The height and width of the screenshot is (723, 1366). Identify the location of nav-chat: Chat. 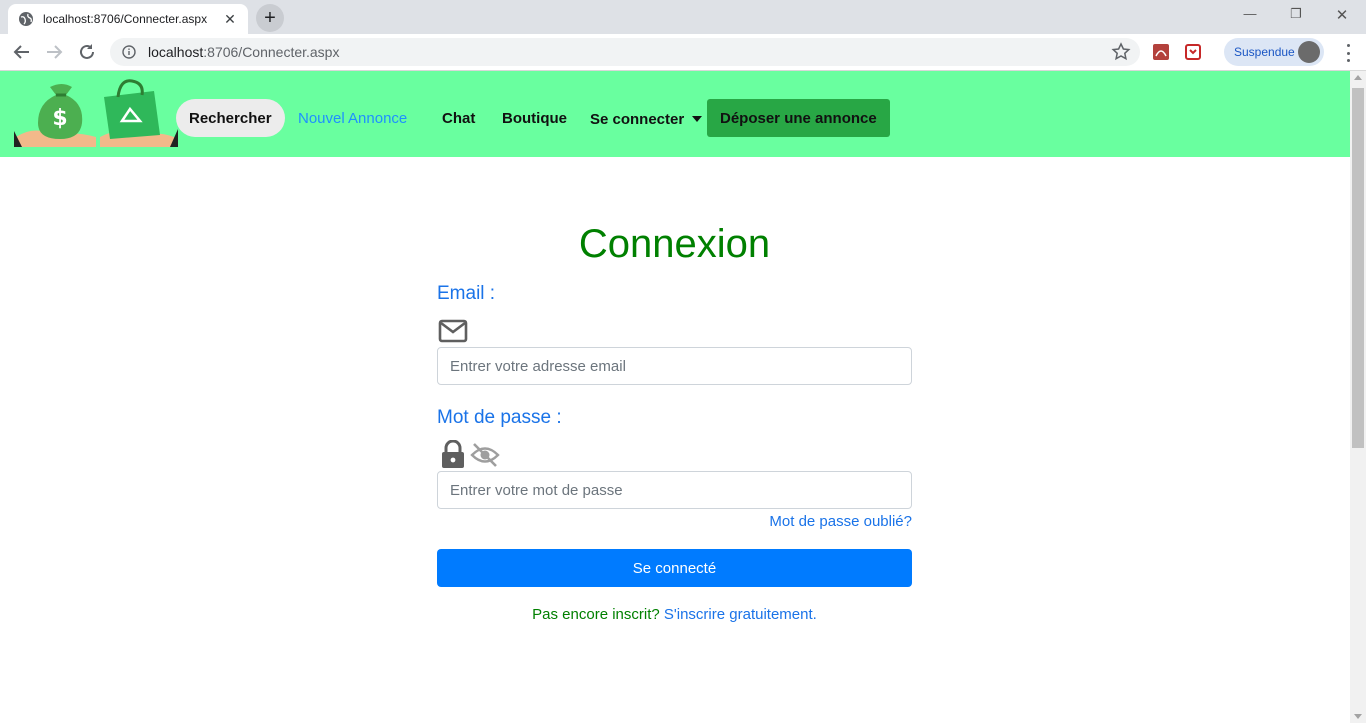
(458, 118).